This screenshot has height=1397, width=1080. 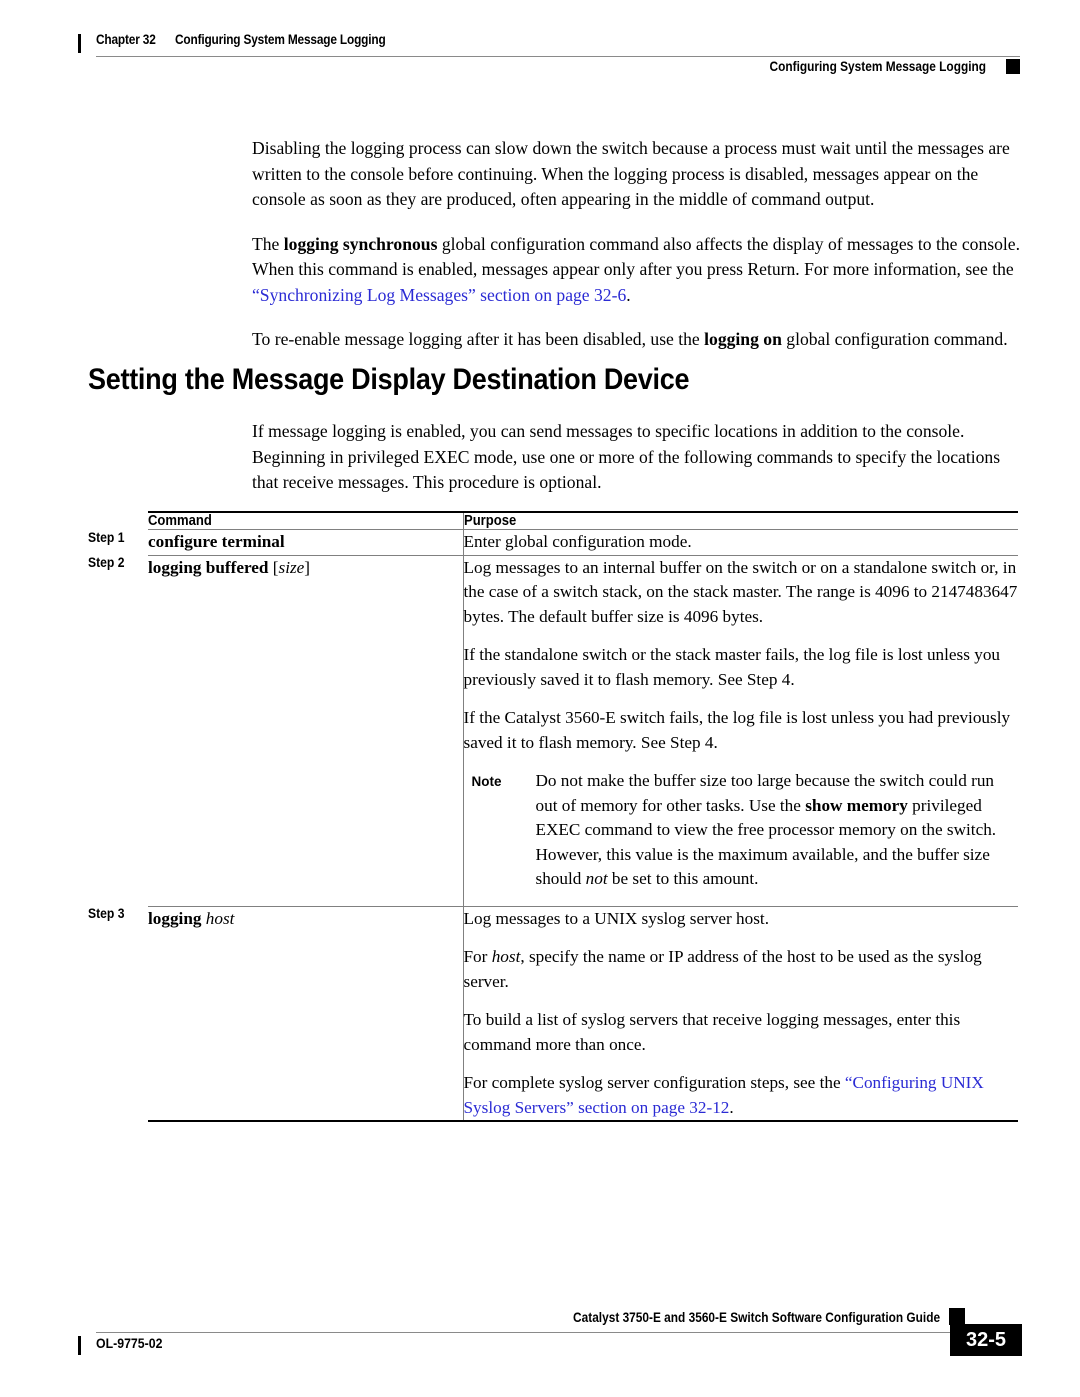 I want to click on para2-lead: The, so click(x=268, y=243).